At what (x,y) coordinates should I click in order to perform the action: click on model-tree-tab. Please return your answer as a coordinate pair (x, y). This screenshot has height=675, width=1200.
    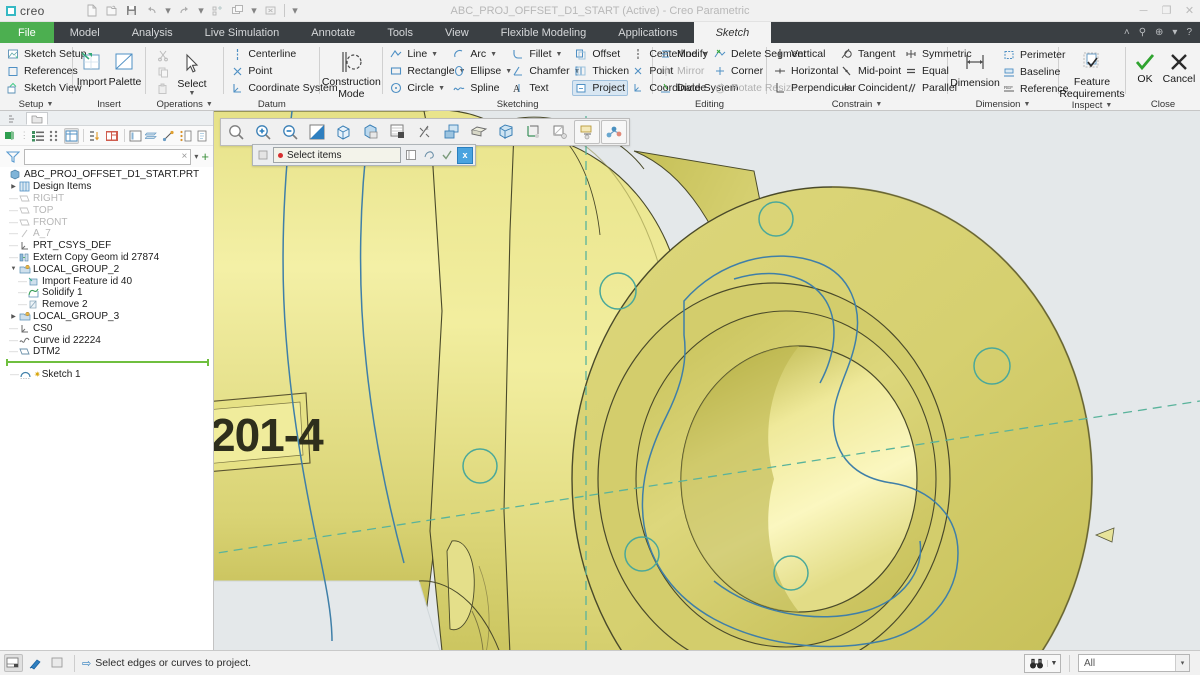
    Looking at the image, I should click on (13, 118).